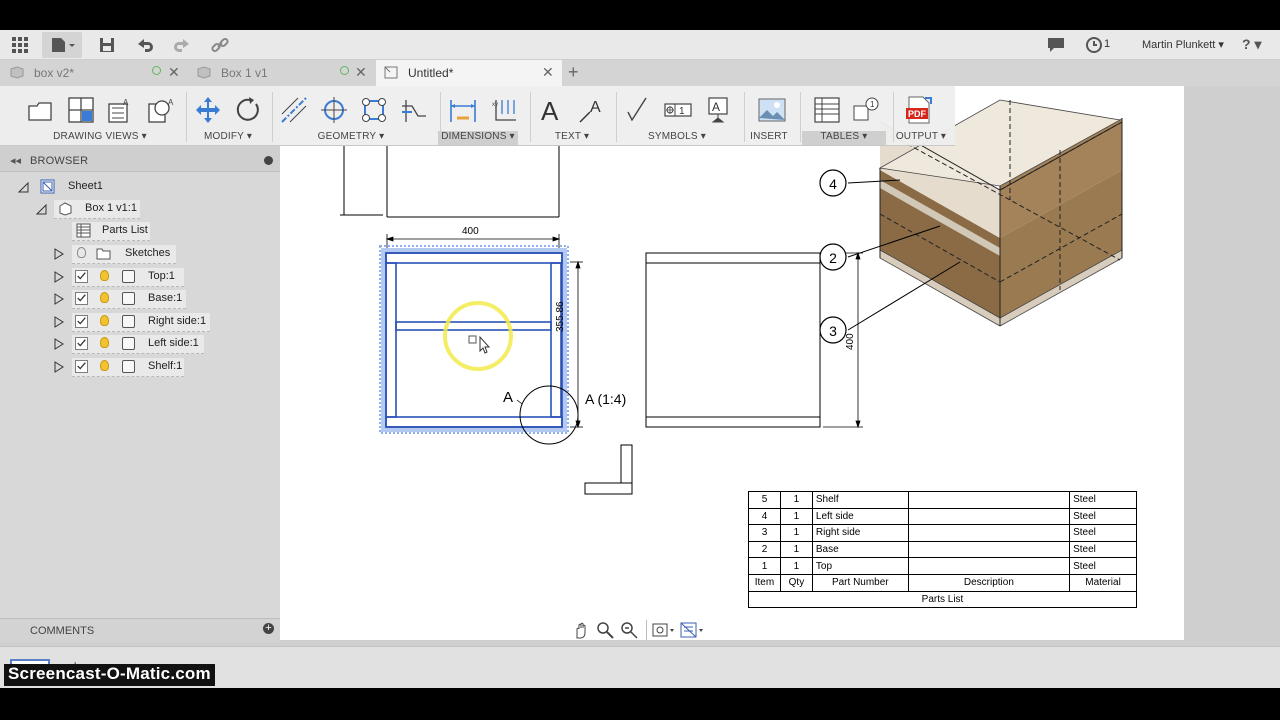  I want to click on comments-panel: COMMENTS +, so click(140, 630).